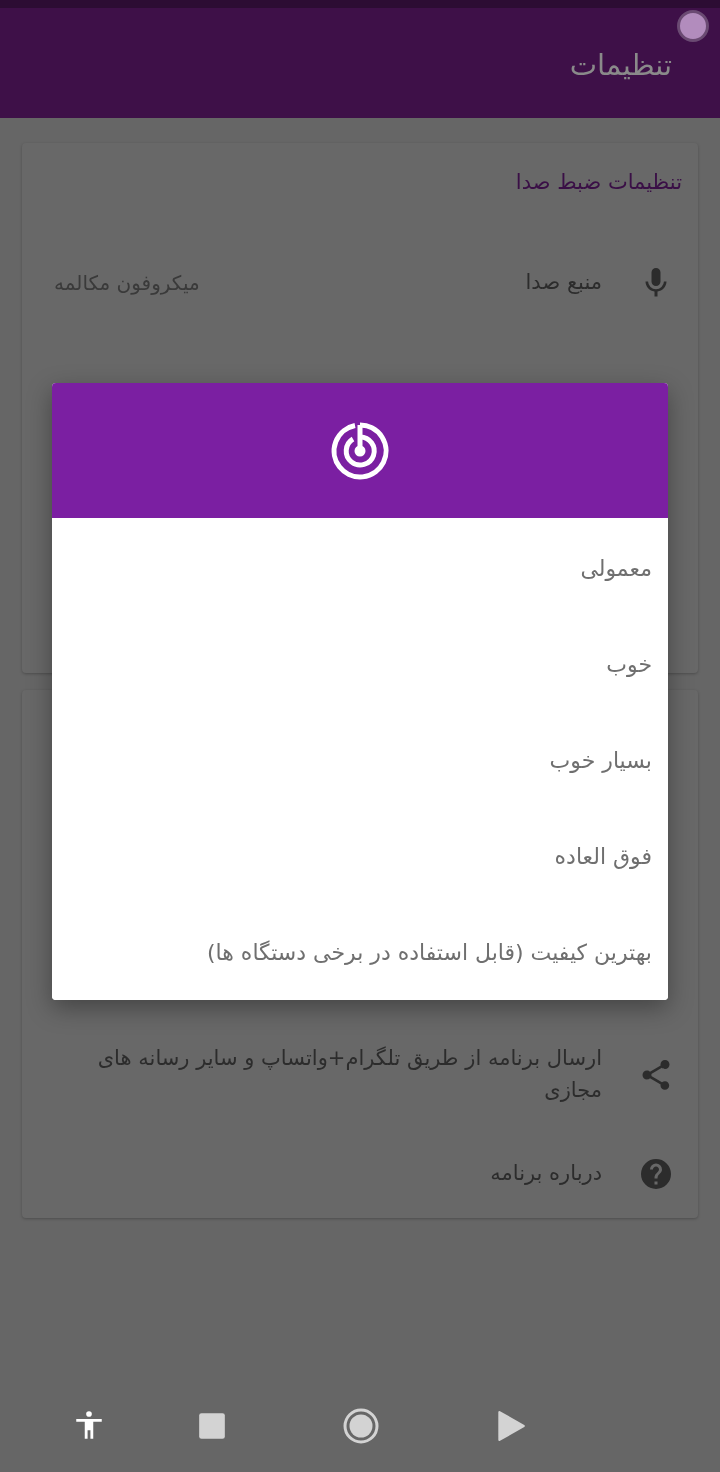 The image size is (720, 1472). What do you see at coordinates (360, 664) in the screenshot?
I see `quality-option: خوب` at bounding box center [360, 664].